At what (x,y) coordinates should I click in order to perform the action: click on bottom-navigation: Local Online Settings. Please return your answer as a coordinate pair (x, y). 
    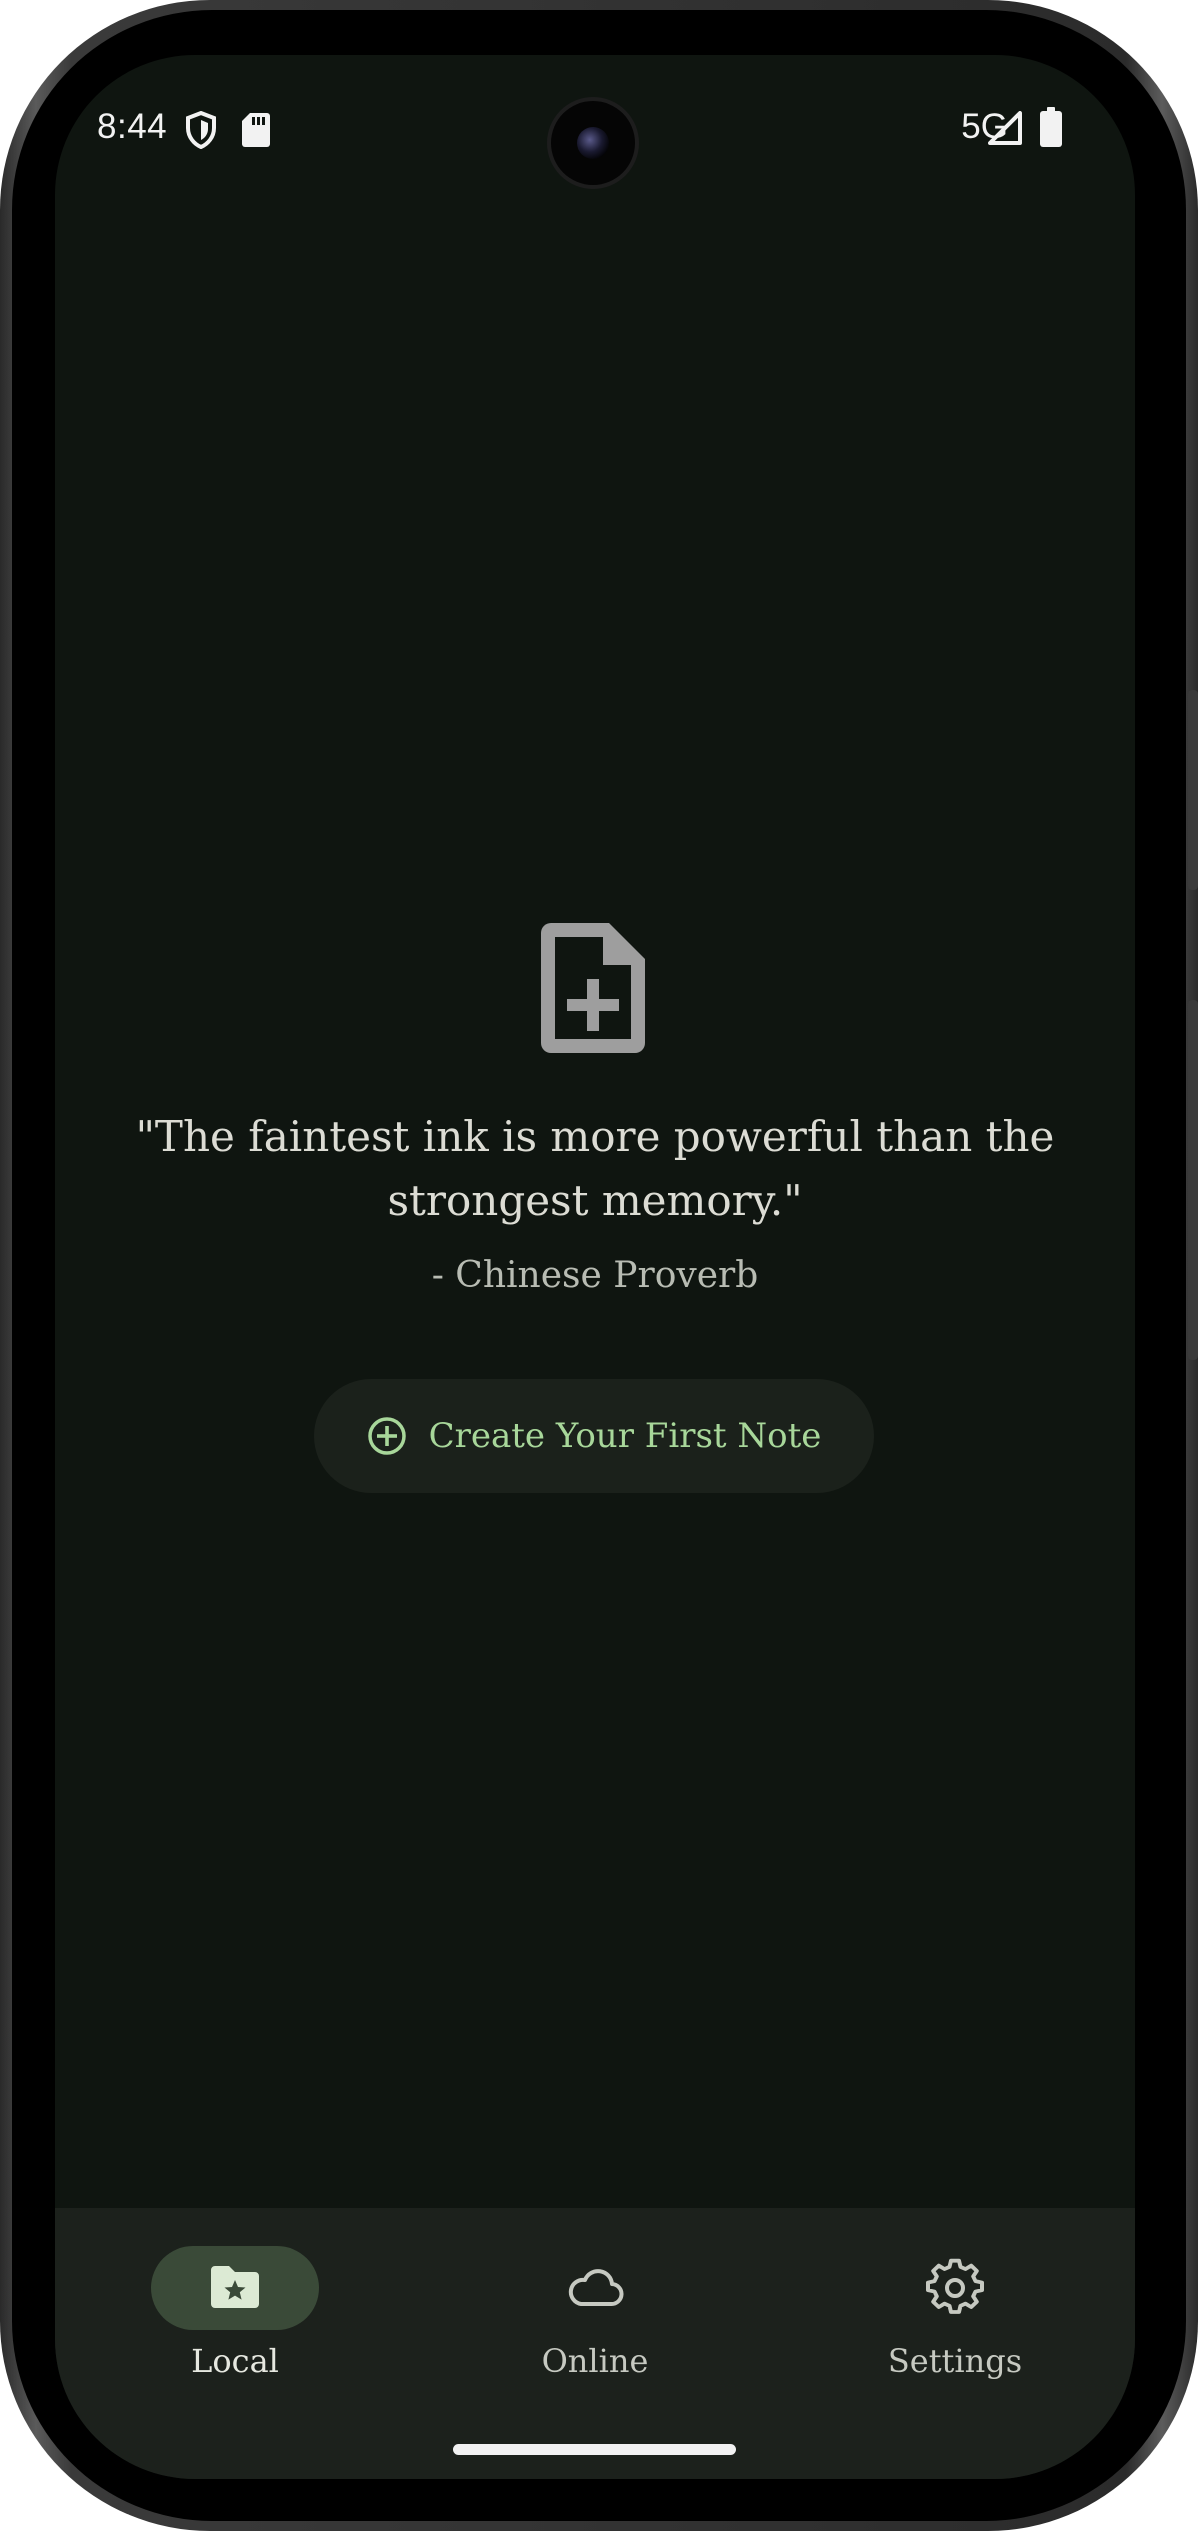
    Looking at the image, I should click on (595, 2343).